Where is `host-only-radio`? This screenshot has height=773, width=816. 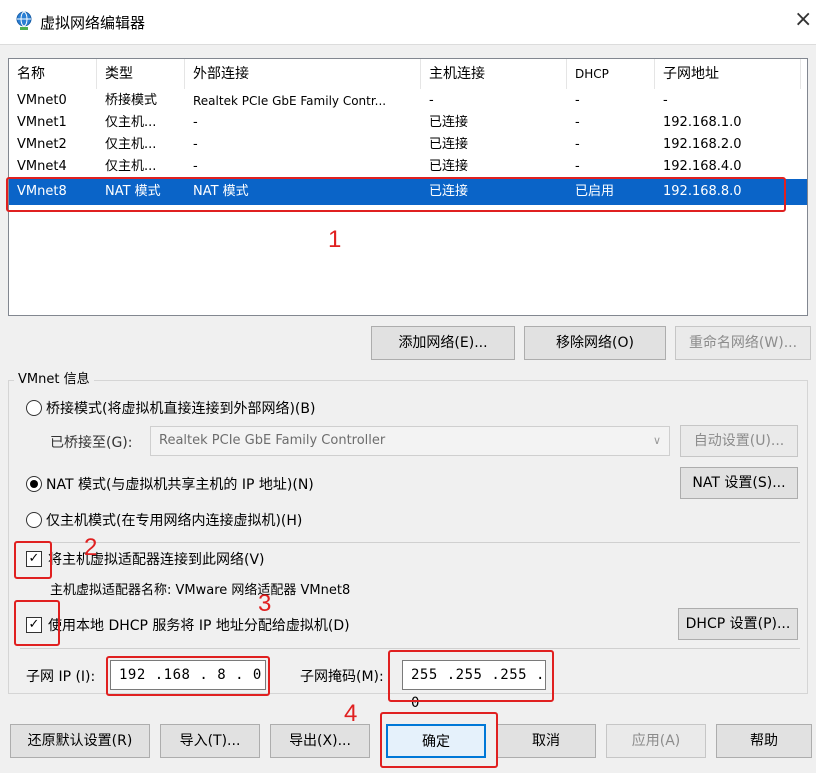 host-only-radio is located at coordinates (34, 520).